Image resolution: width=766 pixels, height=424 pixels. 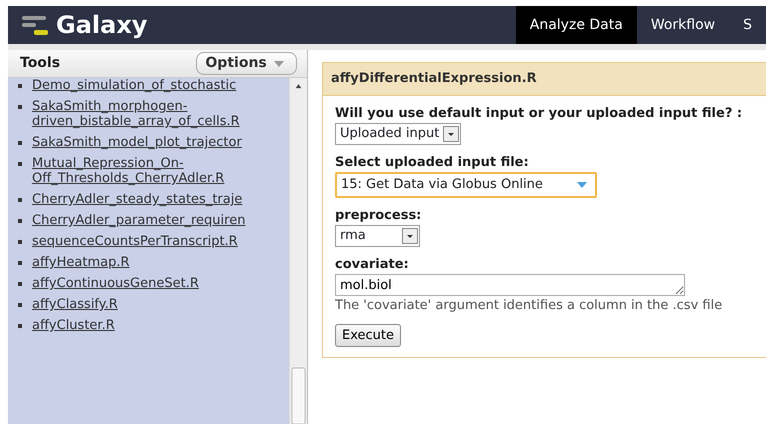 I want to click on tool-link: CherryAdler_parameter_requiren, so click(x=152, y=220).